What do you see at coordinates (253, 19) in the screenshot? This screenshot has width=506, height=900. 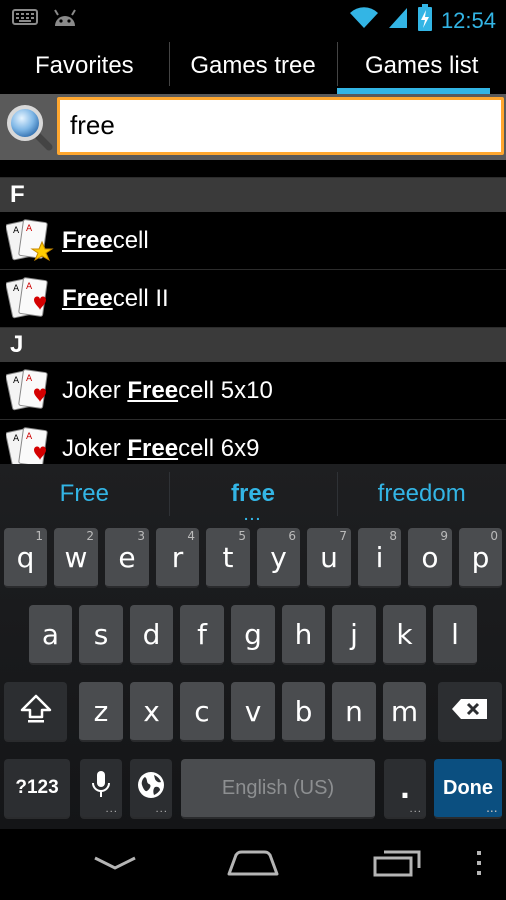 I see `status-bar: 12:54` at bounding box center [253, 19].